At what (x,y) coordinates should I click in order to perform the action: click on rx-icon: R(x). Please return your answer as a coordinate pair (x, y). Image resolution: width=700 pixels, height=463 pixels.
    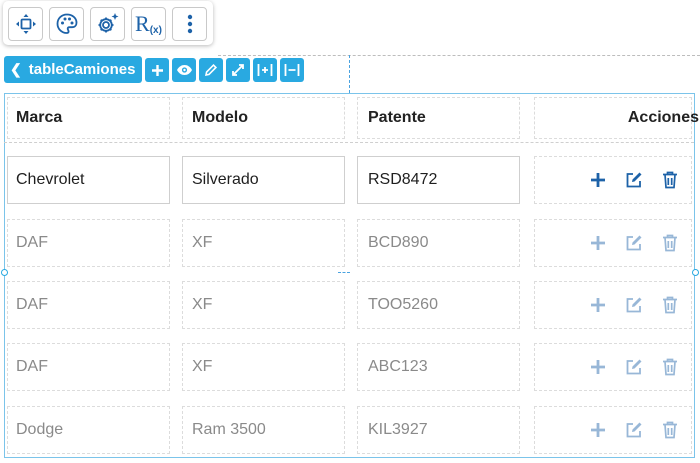
    Looking at the image, I should click on (148, 23).